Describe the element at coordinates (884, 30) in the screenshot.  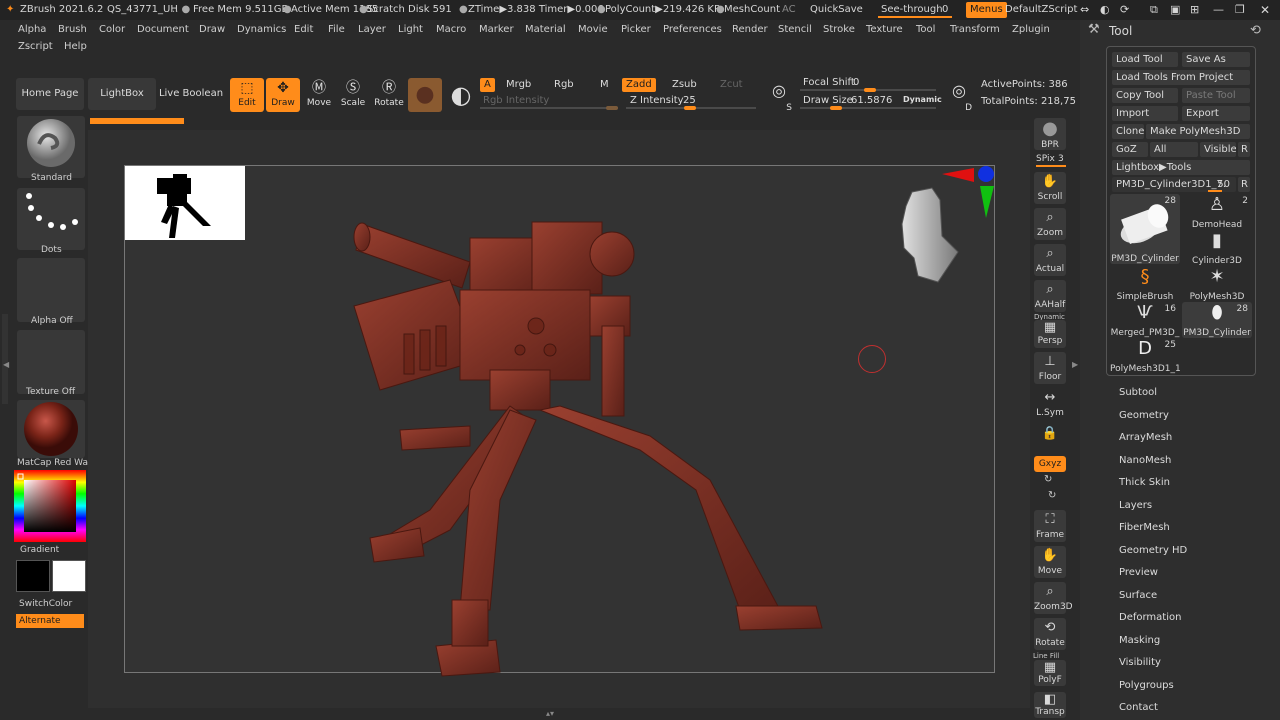
I see `menu-texture: Texture` at that location.